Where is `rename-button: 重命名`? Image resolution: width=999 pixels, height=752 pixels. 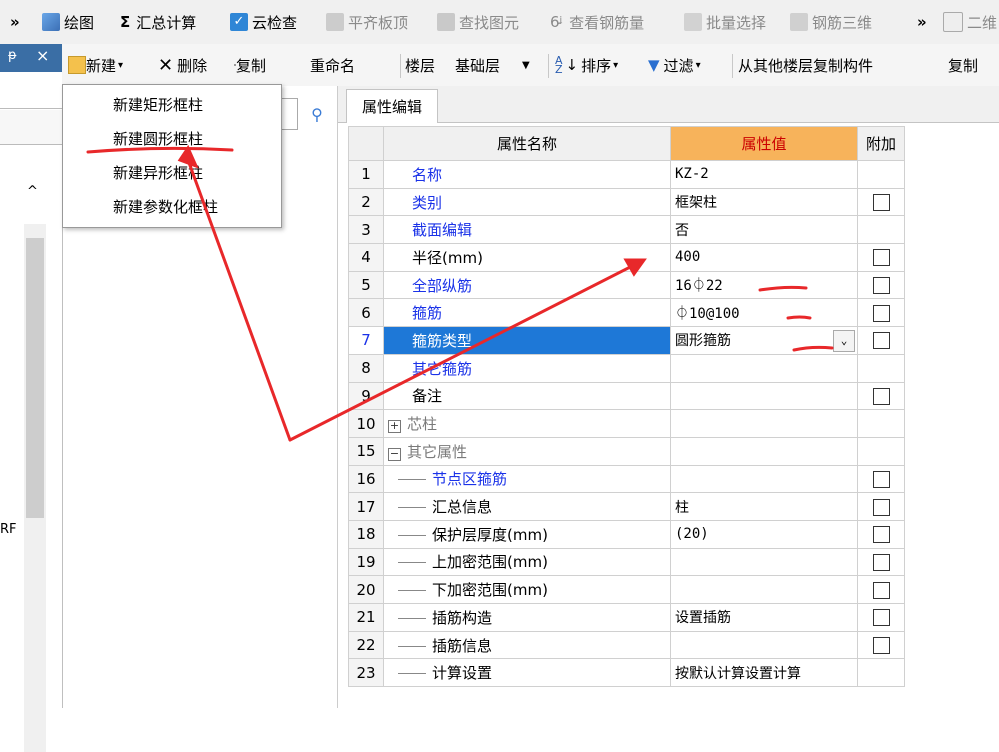
rename-button: 重命名 is located at coordinates (332, 65).